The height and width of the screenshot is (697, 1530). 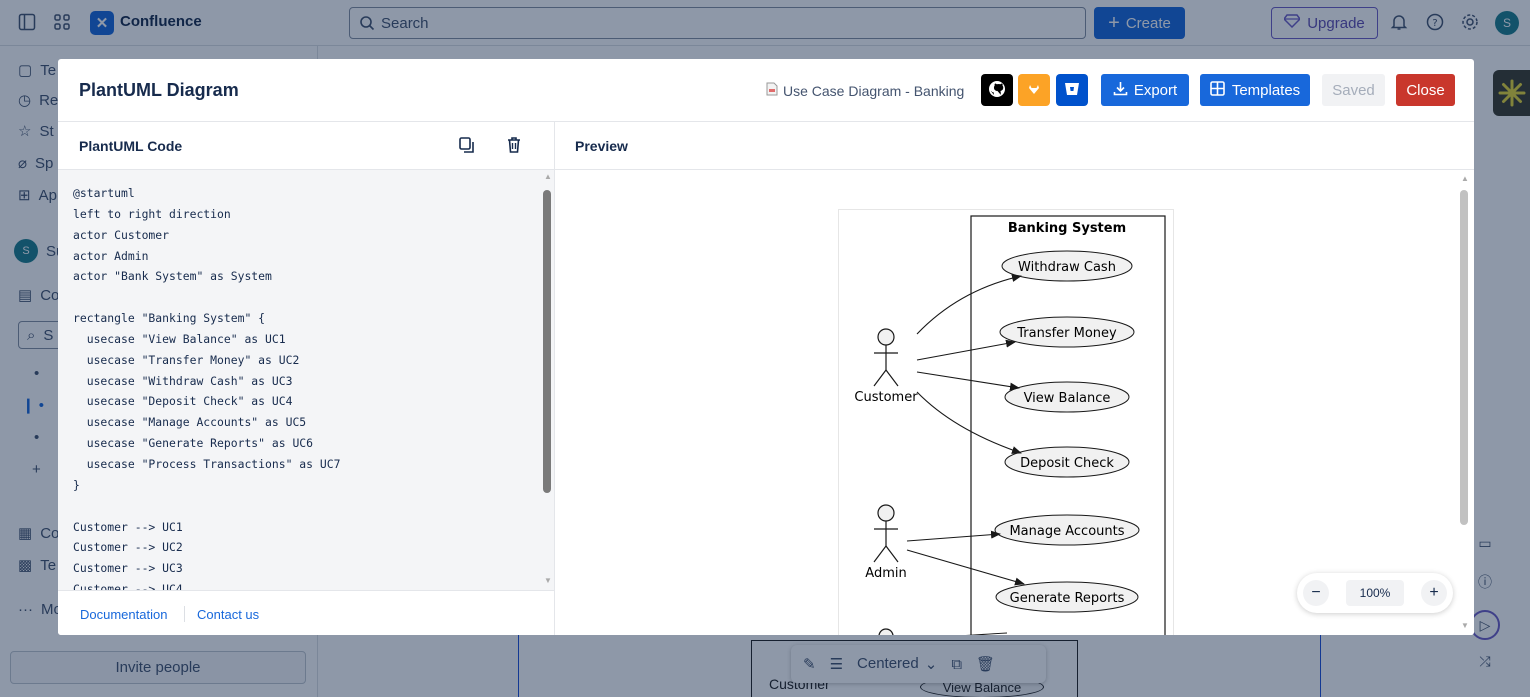 I want to click on code-line: }, so click(x=76, y=484).